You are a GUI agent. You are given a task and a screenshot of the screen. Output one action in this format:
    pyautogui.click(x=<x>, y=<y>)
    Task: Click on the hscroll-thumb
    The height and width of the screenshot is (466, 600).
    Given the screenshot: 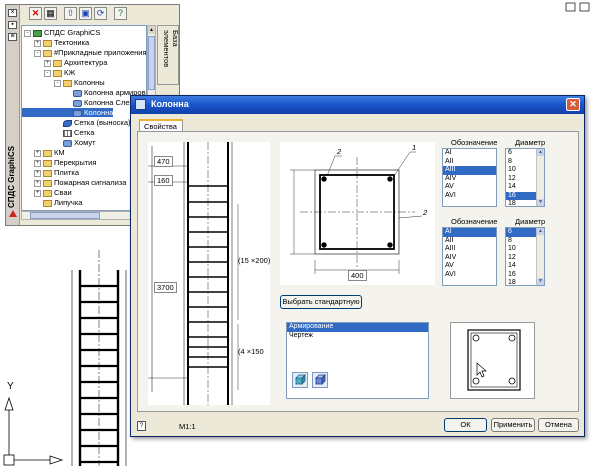 What is the action you would take?
    pyautogui.click(x=65, y=215)
    